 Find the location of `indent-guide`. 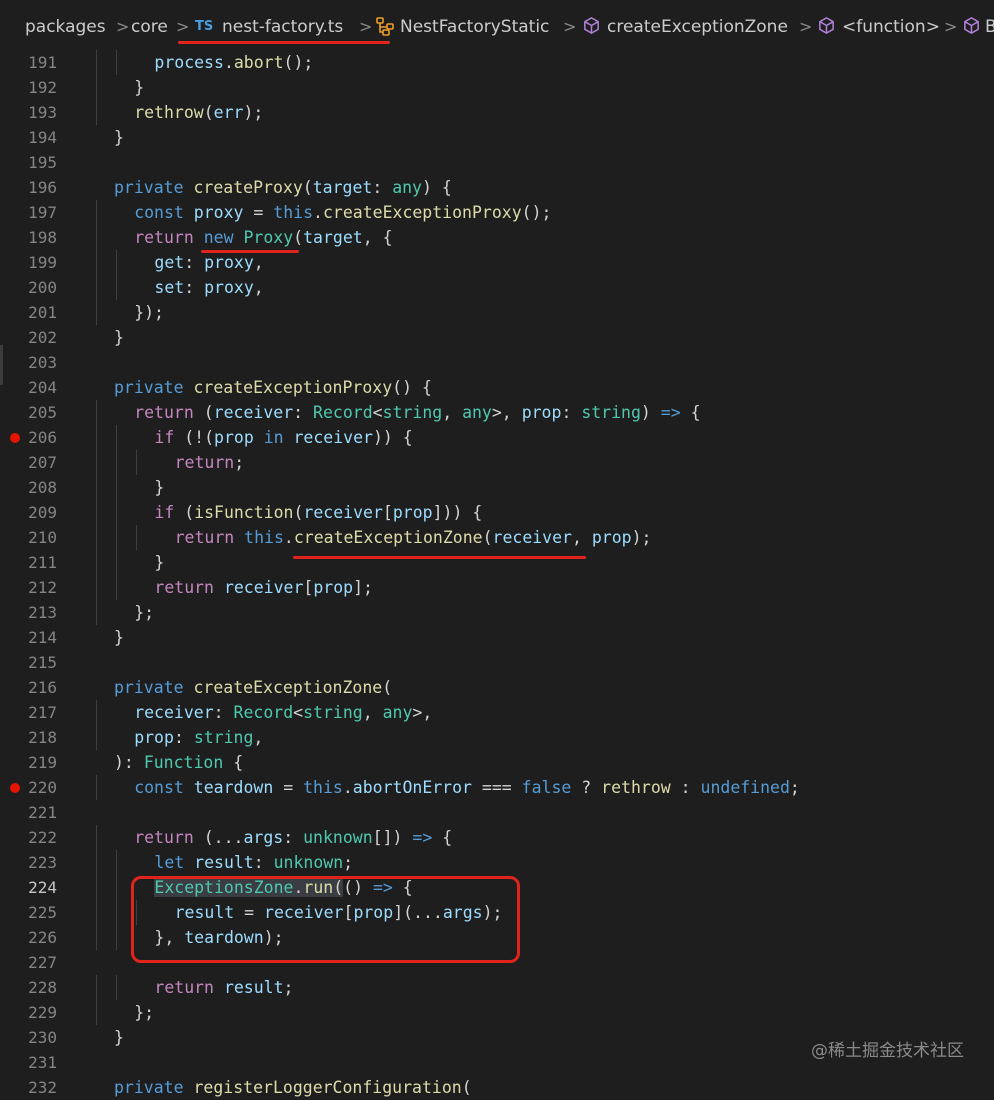

indent-guide is located at coordinates (117, 262).